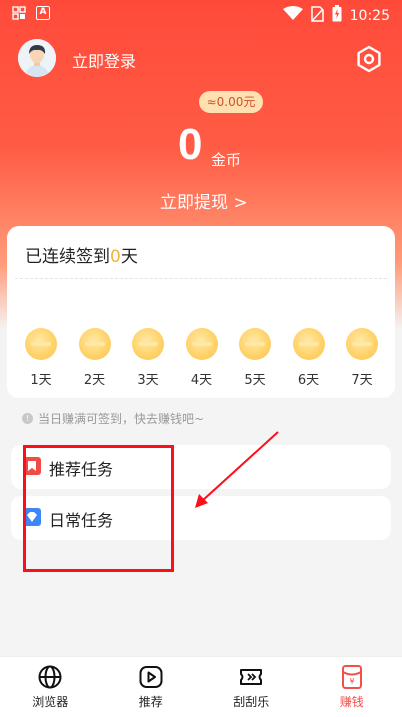 This screenshot has height=717, width=402. I want to click on nav-recommend: 推荐, so click(151, 687).